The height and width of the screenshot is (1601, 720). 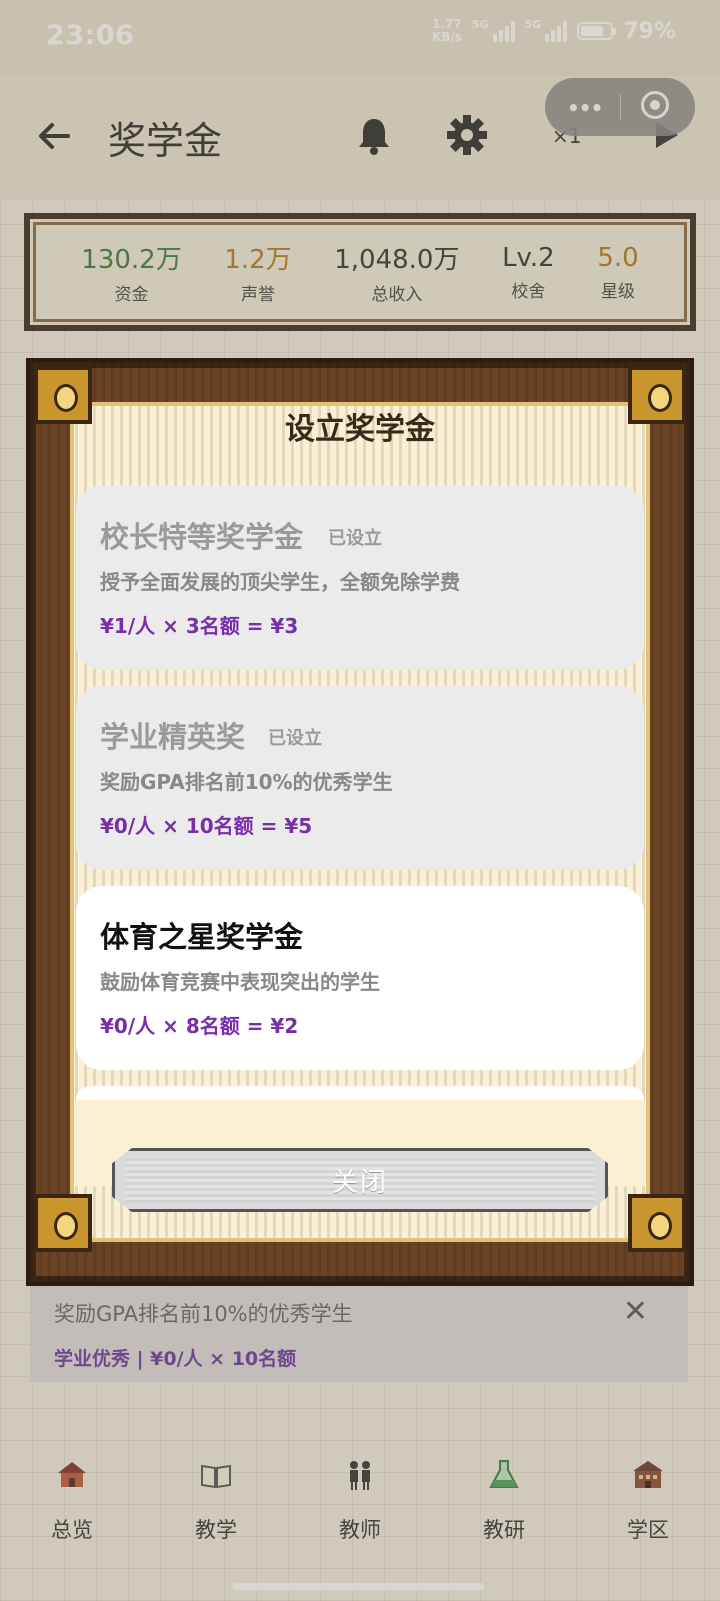 I want to click on gear-icon, so click(x=467, y=135).